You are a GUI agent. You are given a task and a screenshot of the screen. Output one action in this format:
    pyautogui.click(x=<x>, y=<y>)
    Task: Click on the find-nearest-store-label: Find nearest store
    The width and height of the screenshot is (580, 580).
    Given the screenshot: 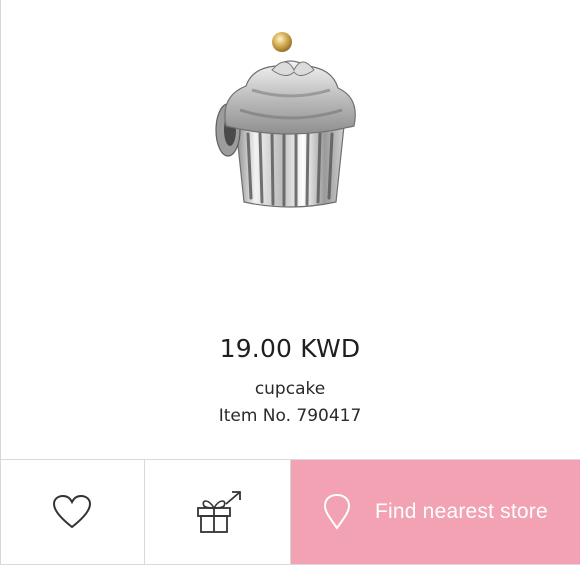 What is the action you would take?
    pyautogui.click(x=461, y=511)
    